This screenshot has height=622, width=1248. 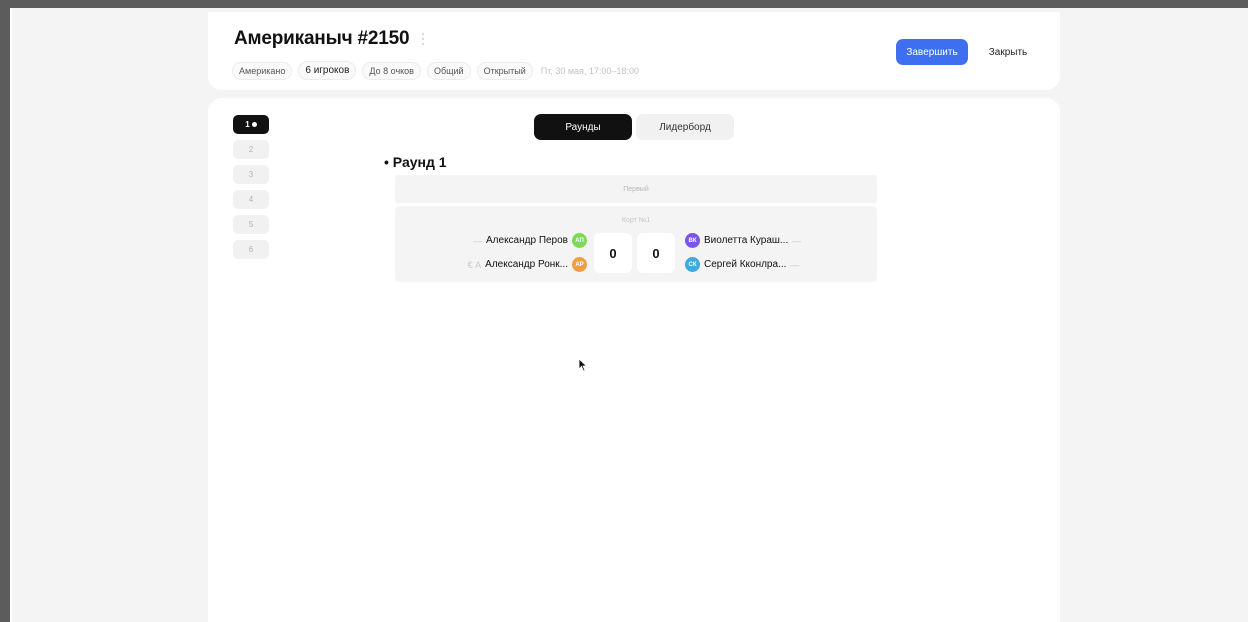 I want to click on tab-rounds: Раунды, so click(x=583, y=127).